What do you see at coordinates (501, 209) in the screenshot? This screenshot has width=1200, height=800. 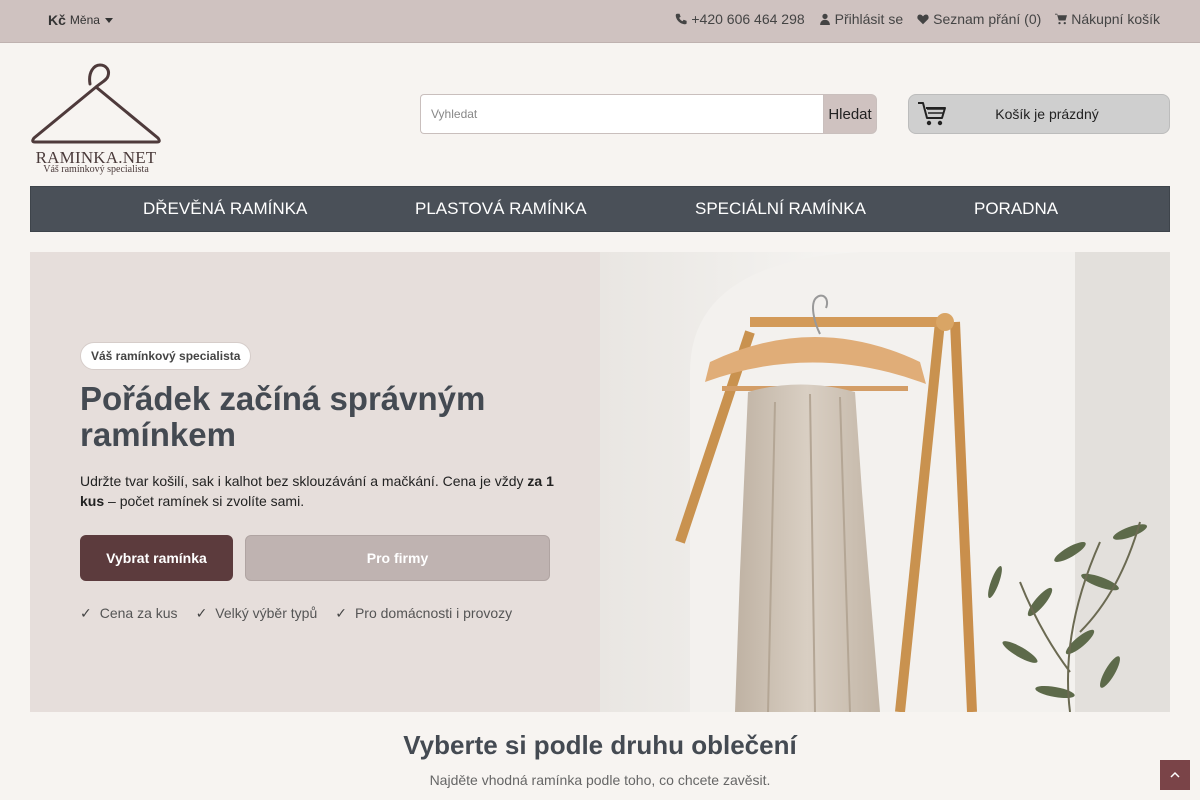 I see `nav-item-plastic: PLASTOVÁ RAMÍNKA` at bounding box center [501, 209].